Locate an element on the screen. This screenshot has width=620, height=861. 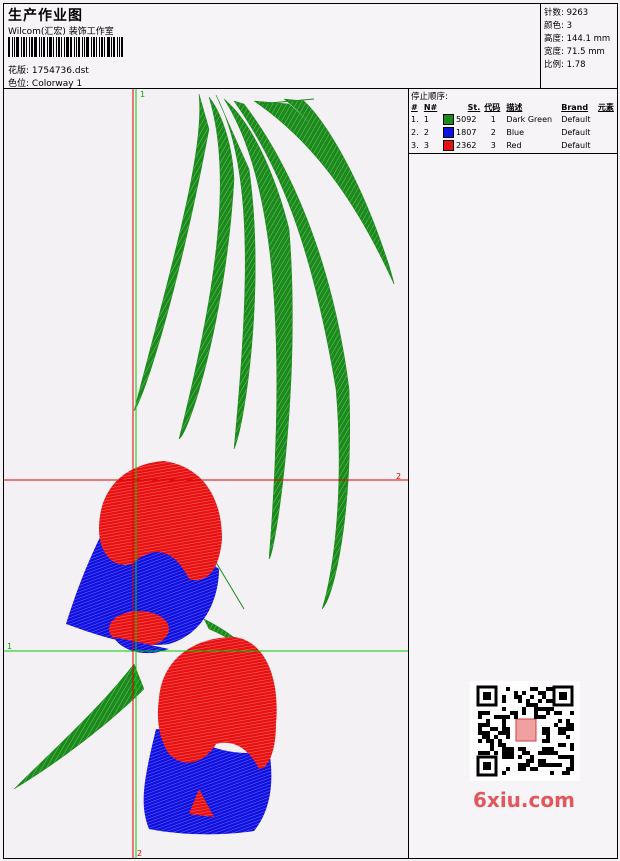
table-header-row: # N# St. 代码 描述 Brand 元素 is located at coordinates (513, 107).